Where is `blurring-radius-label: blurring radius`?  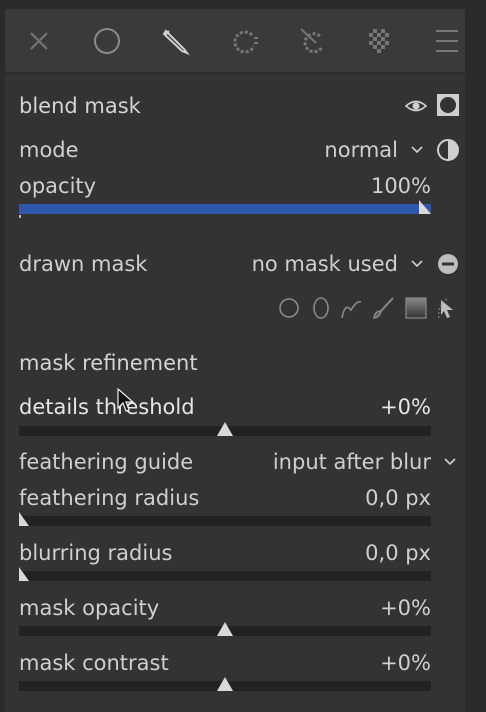 blurring-radius-label: blurring radius is located at coordinates (96, 553).